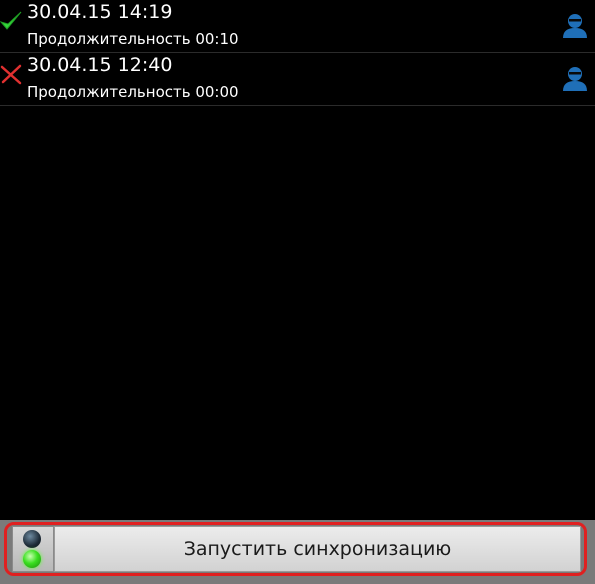 This screenshot has width=595, height=584. I want to click on sync-status-indicator, so click(33, 549).